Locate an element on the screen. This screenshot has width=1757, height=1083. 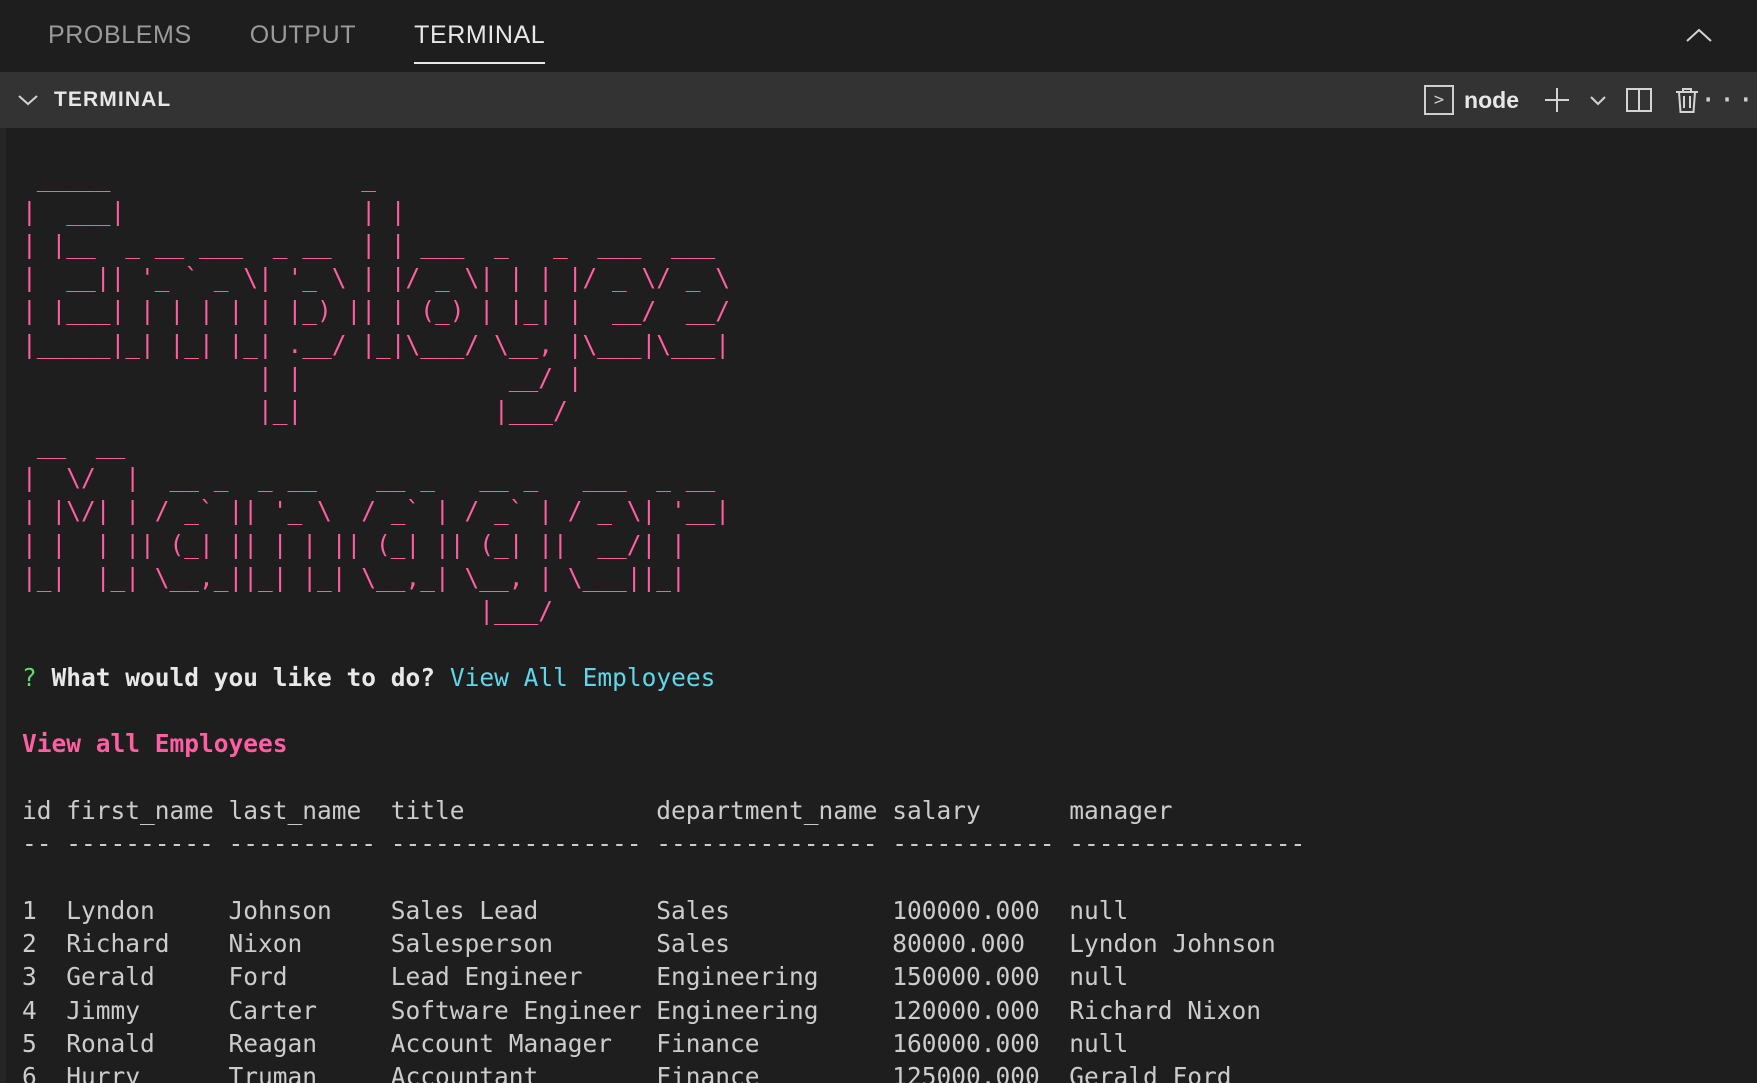
tab-terminal: TERMINAL is located at coordinates (480, 36).